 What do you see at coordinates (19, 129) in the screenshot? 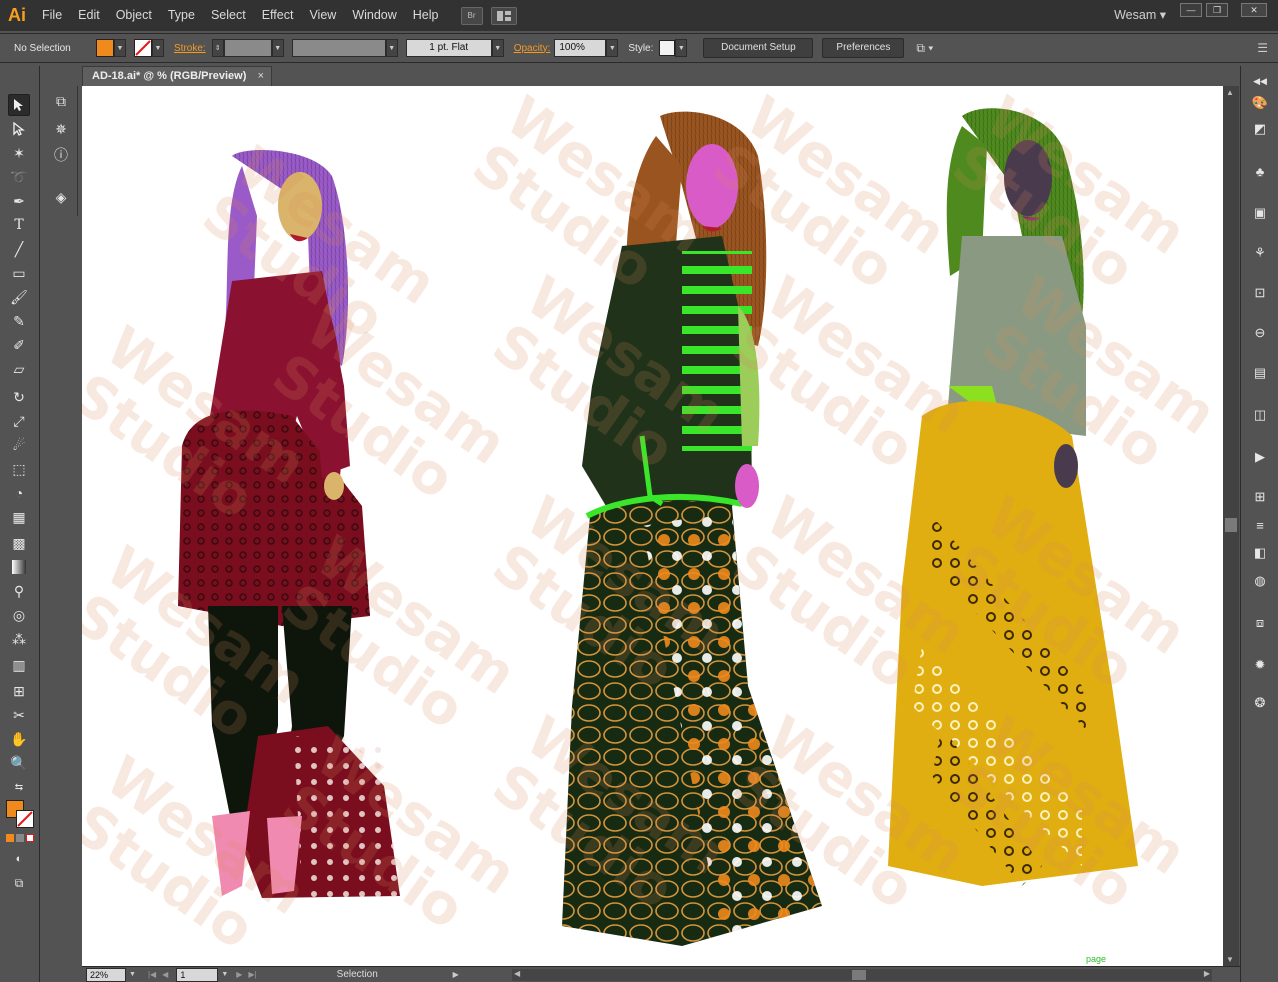
I see `direct-selection-tool-icon` at bounding box center [19, 129].